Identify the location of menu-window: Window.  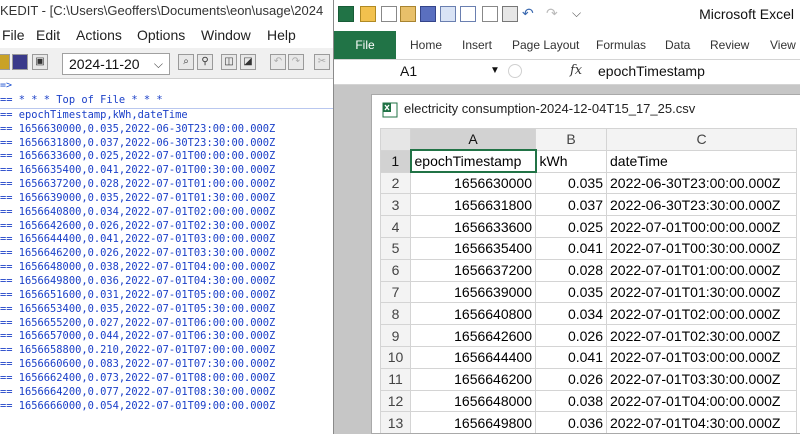
(226, 35).